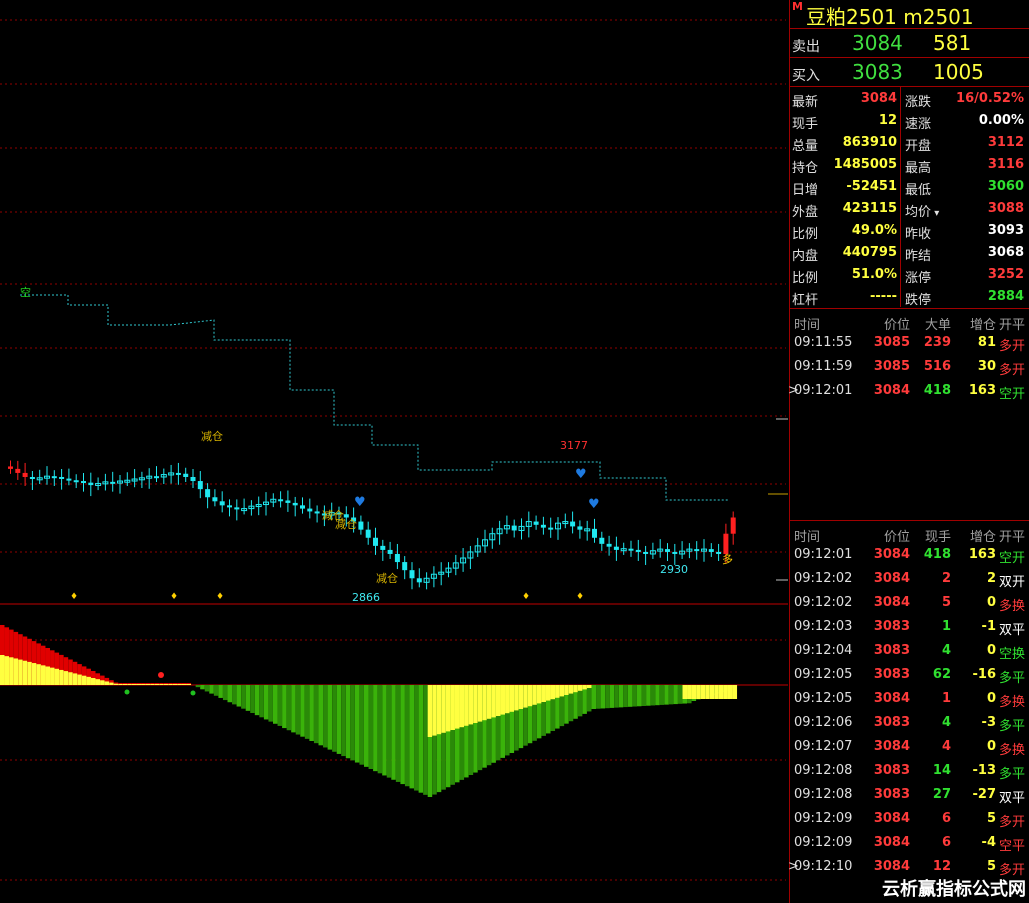 Image resolution: width=1029 pixels, height=903 pixels. What do you see at coordinates (991, 746) in the screenshot?
I see `row-increase: 0` at bounding box center [991, 746].